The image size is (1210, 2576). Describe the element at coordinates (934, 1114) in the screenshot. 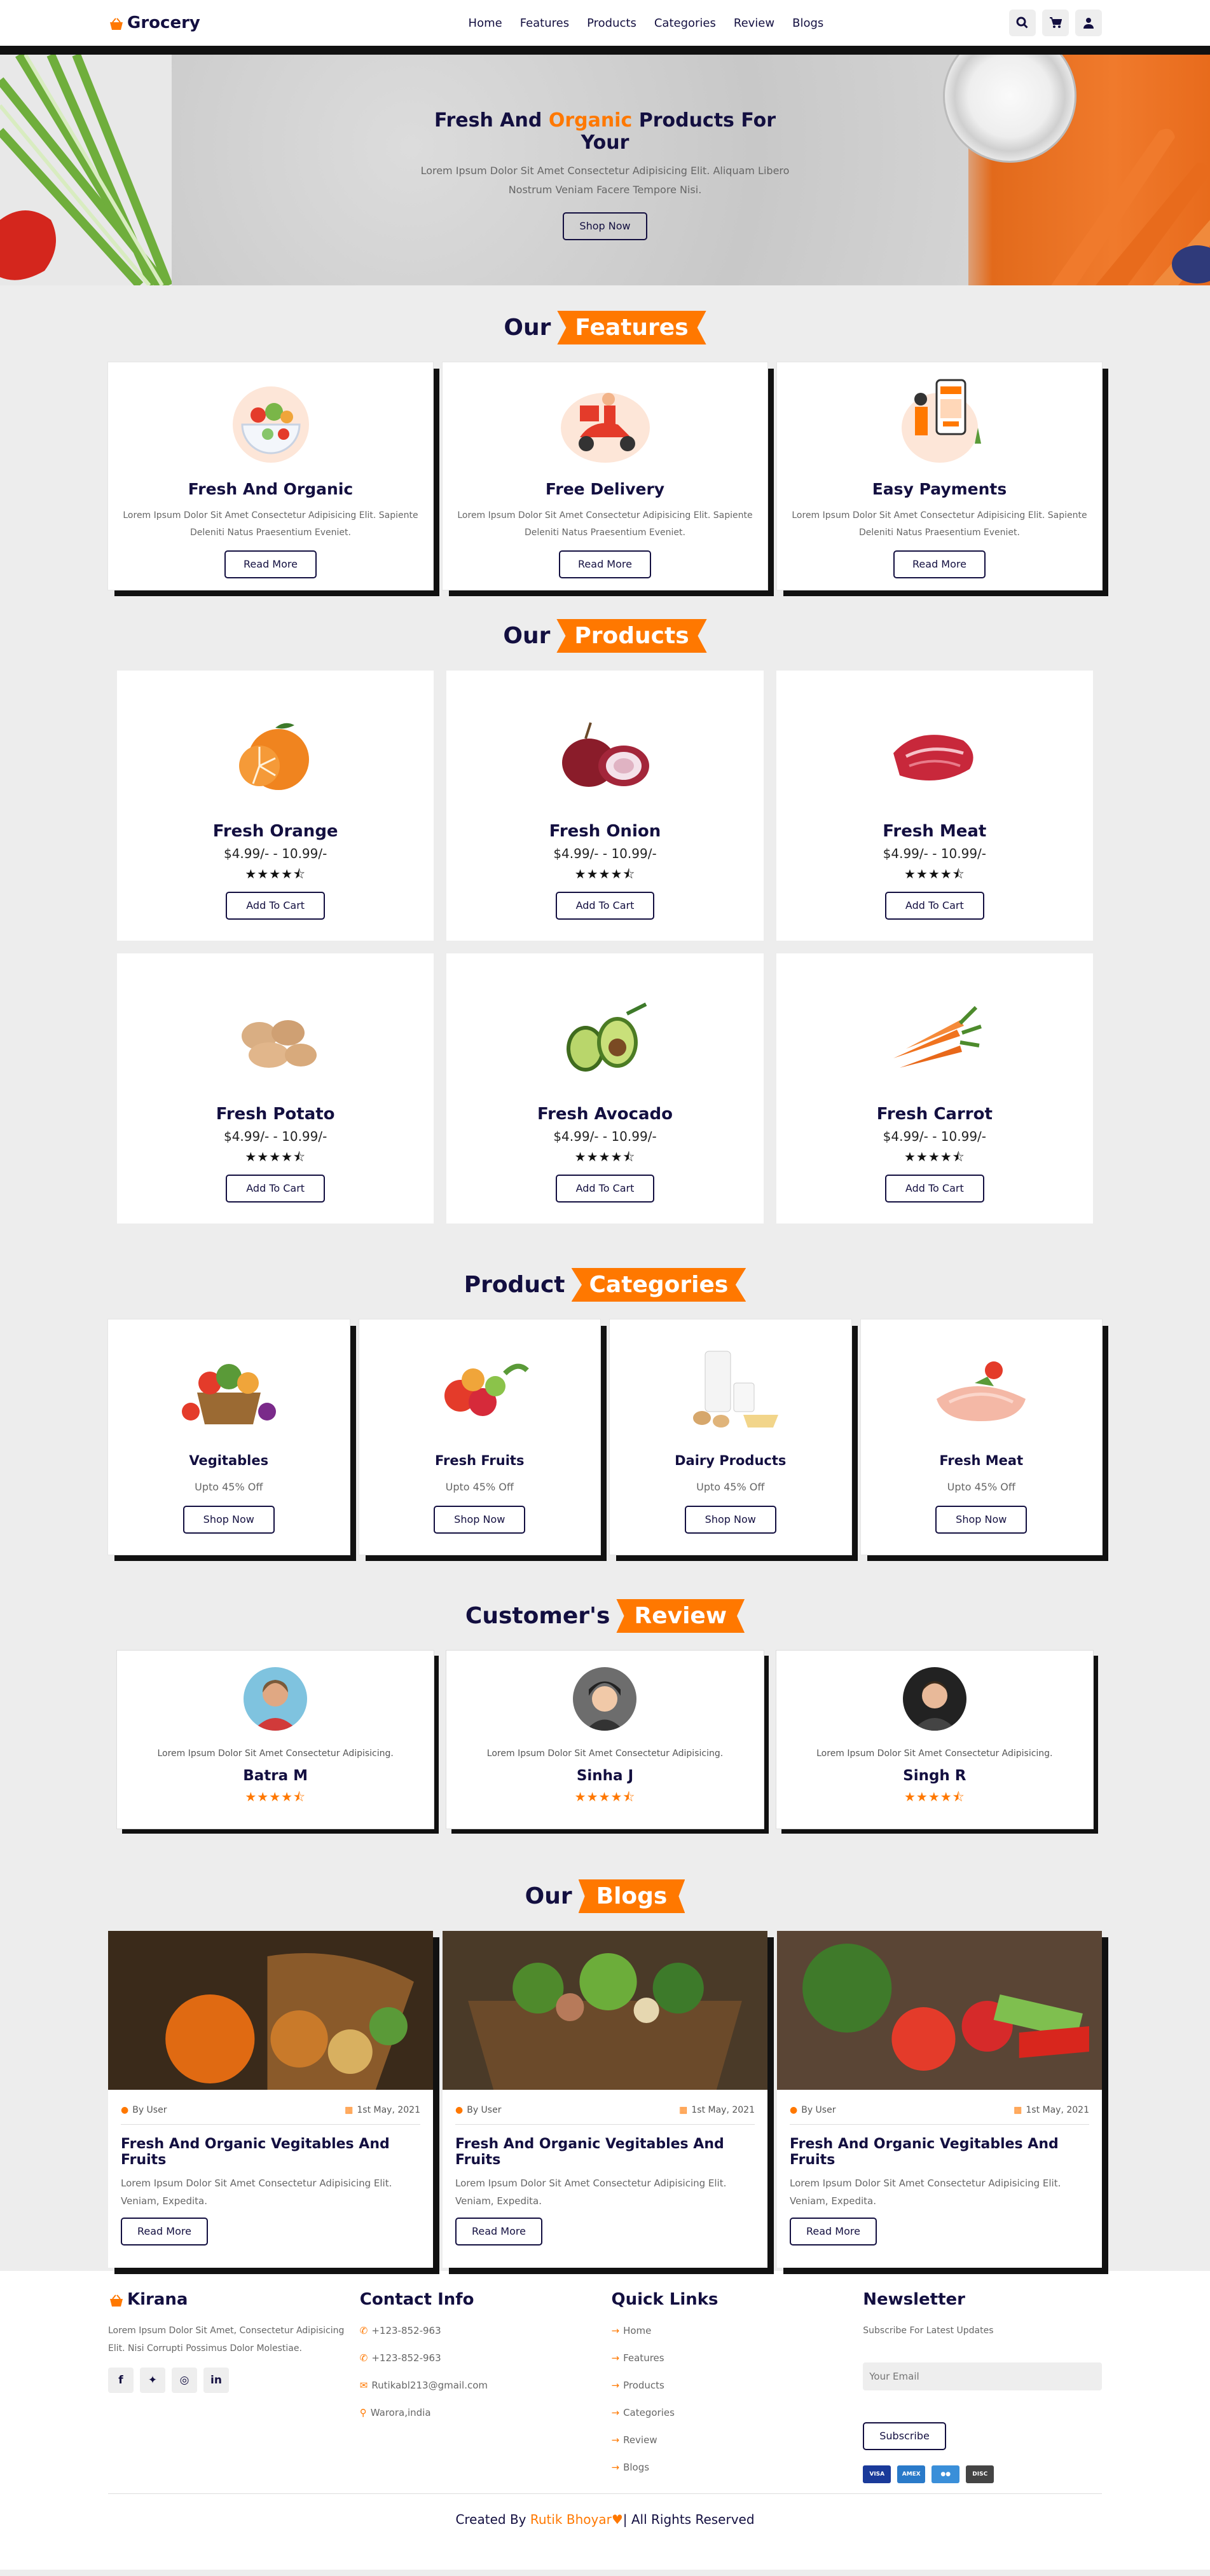

I see `product-name: Fresh Carrot` at that location.